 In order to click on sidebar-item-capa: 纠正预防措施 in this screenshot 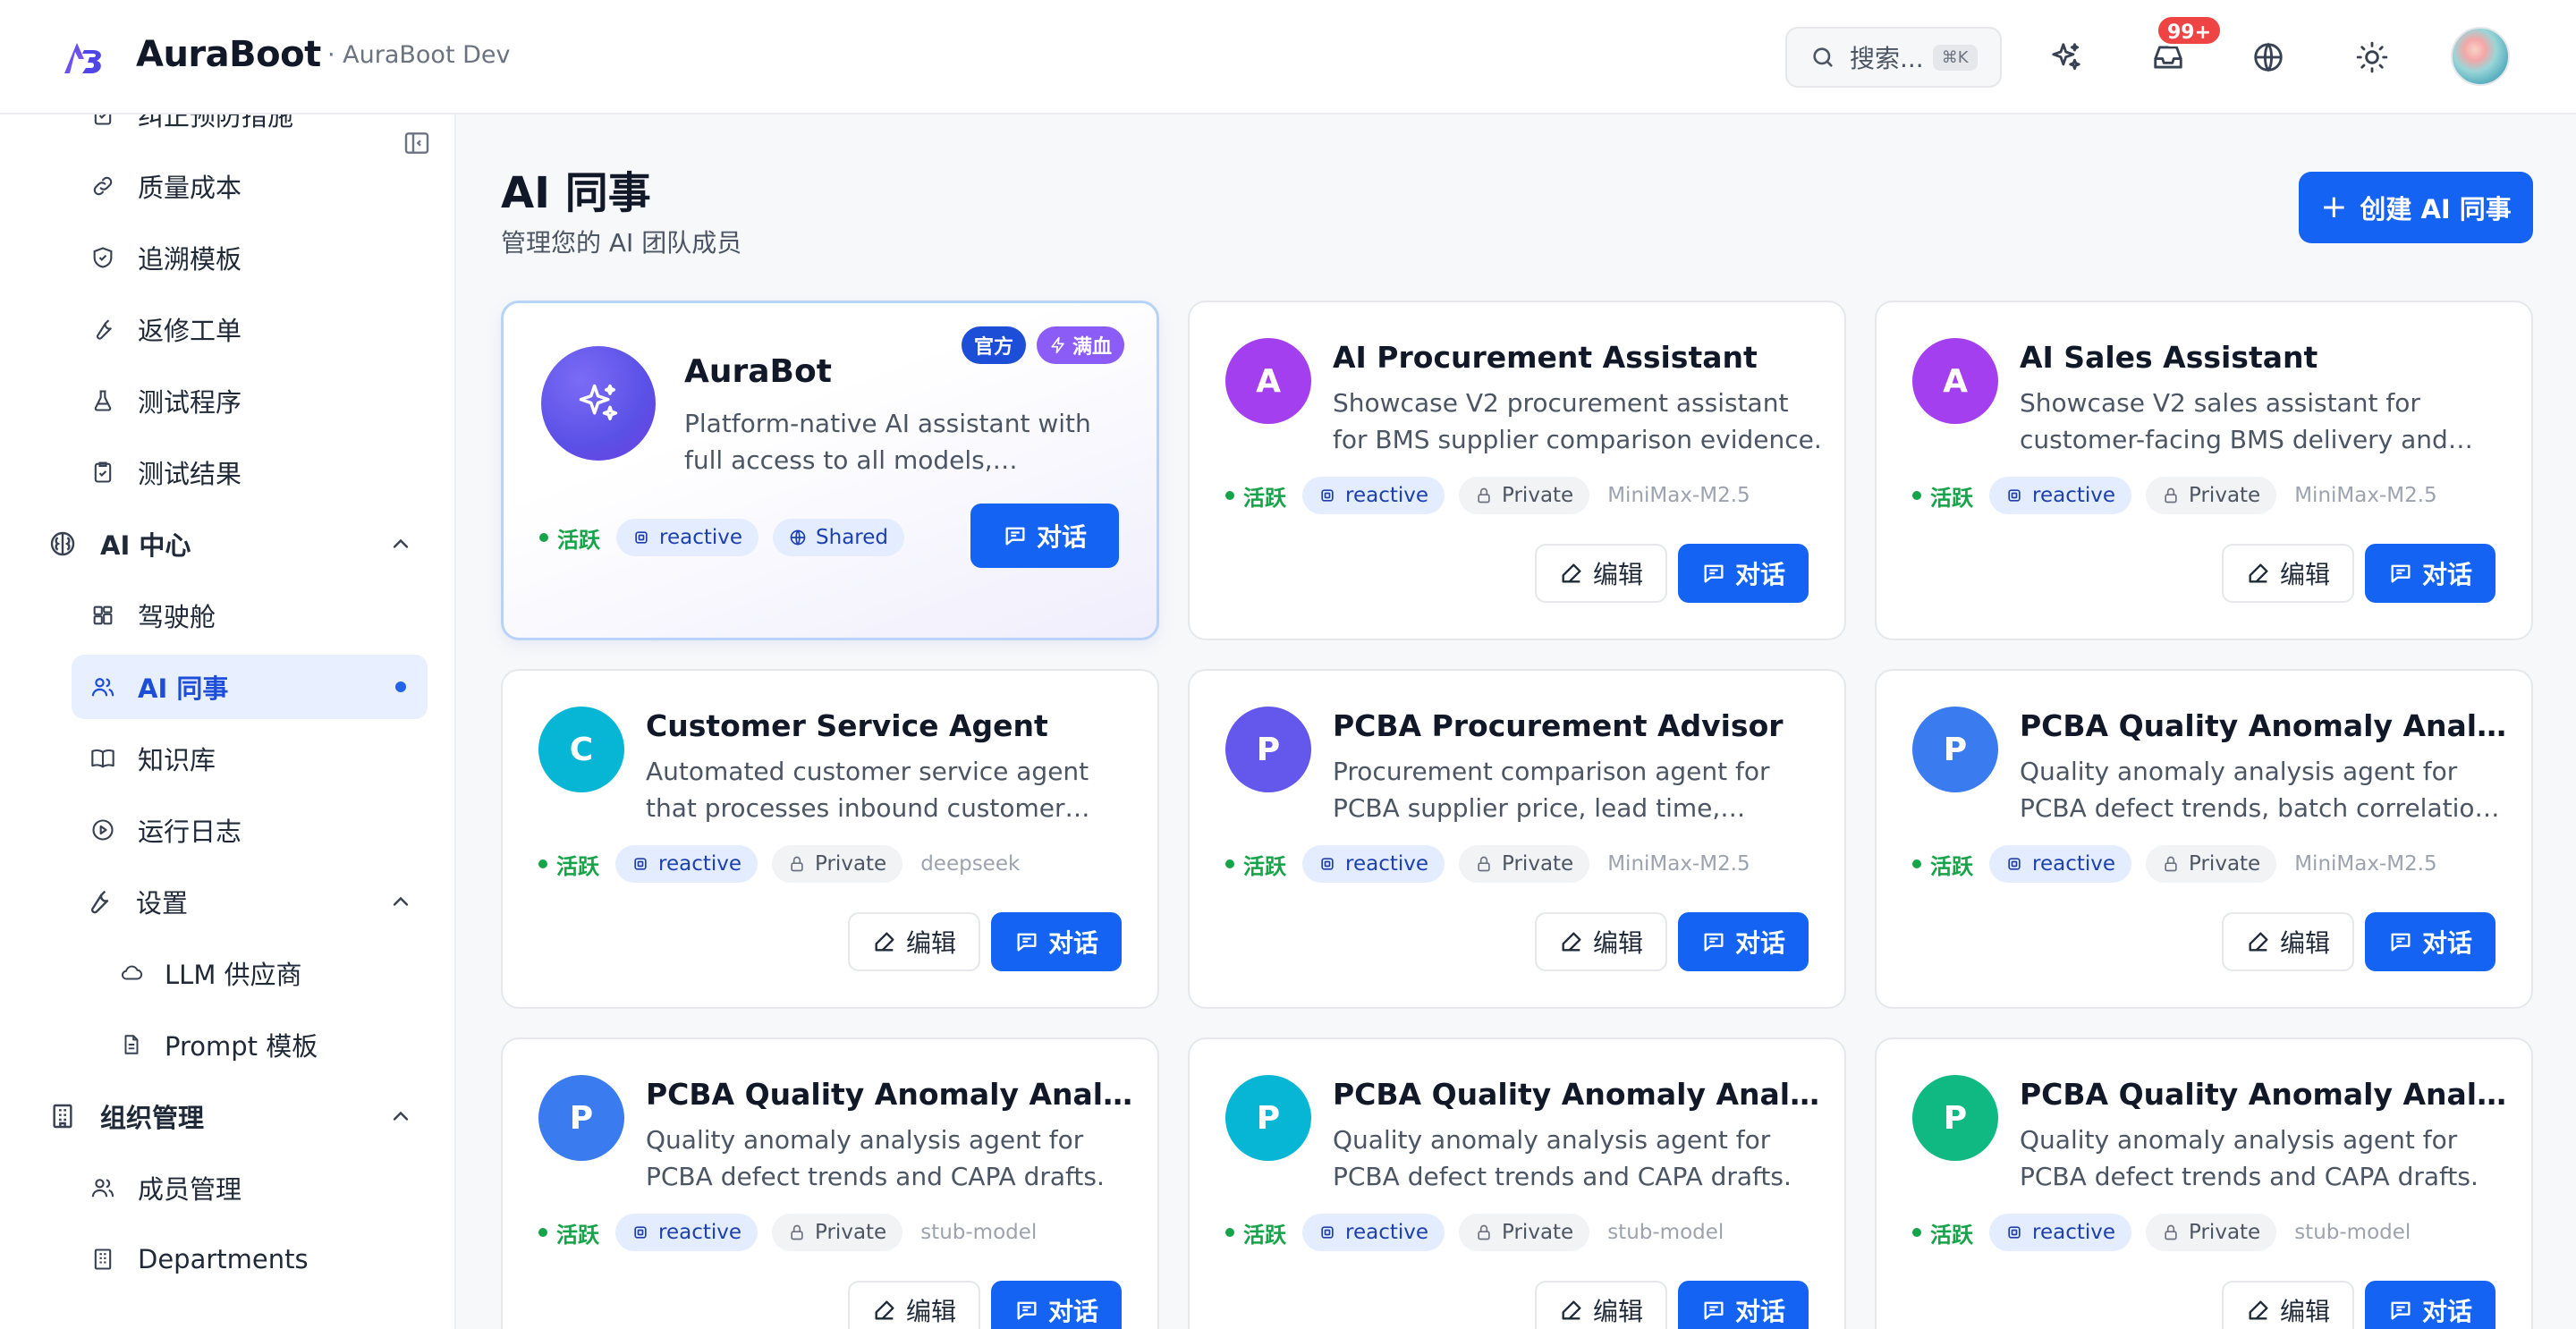, I will do `click(250, 130)`.